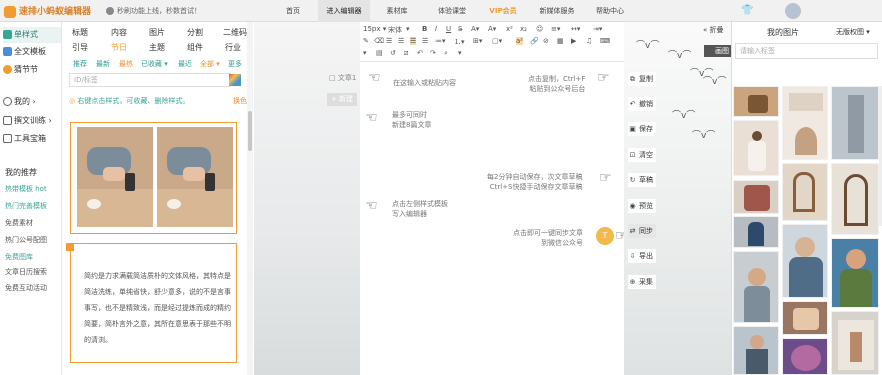 The image size is (882, 375). What do you see at coordinates (573, 41) in the screenshot?
I see `video-icon: ▶` at bounding box center [573, 41].